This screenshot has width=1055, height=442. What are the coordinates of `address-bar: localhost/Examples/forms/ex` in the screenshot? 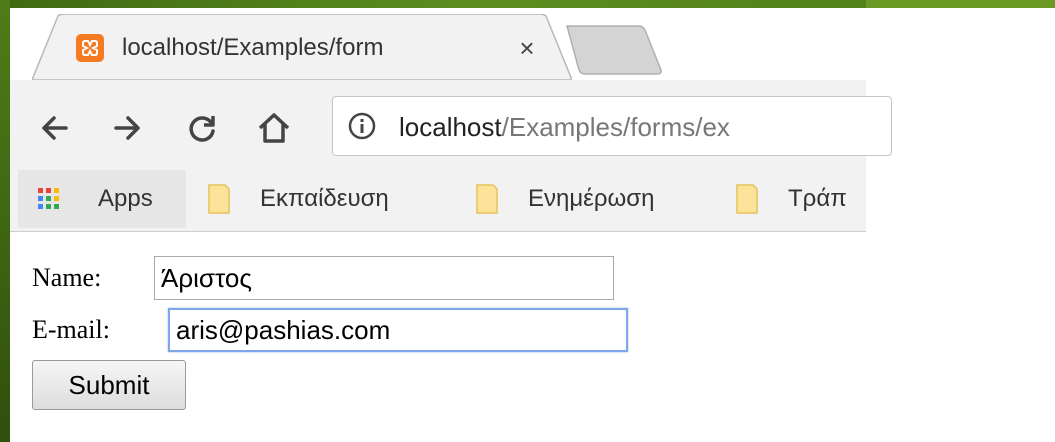 It's located at (612, 126).